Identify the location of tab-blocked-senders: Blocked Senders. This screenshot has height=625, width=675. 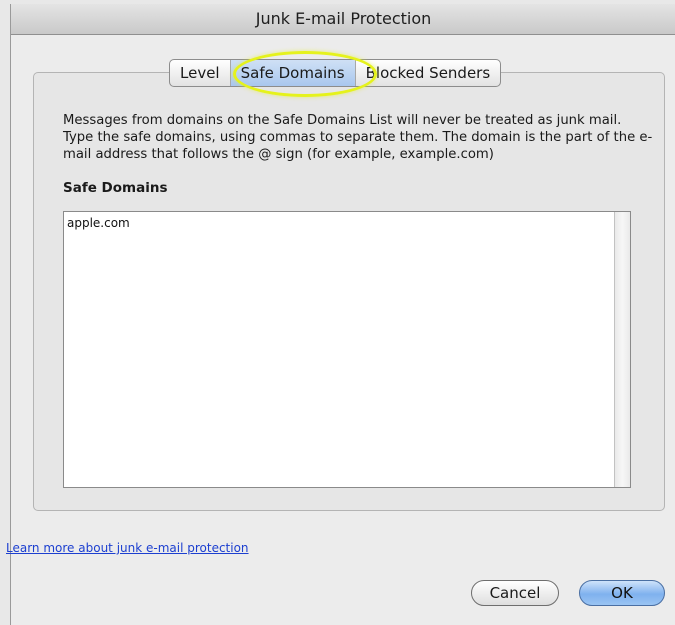
(428, 73).